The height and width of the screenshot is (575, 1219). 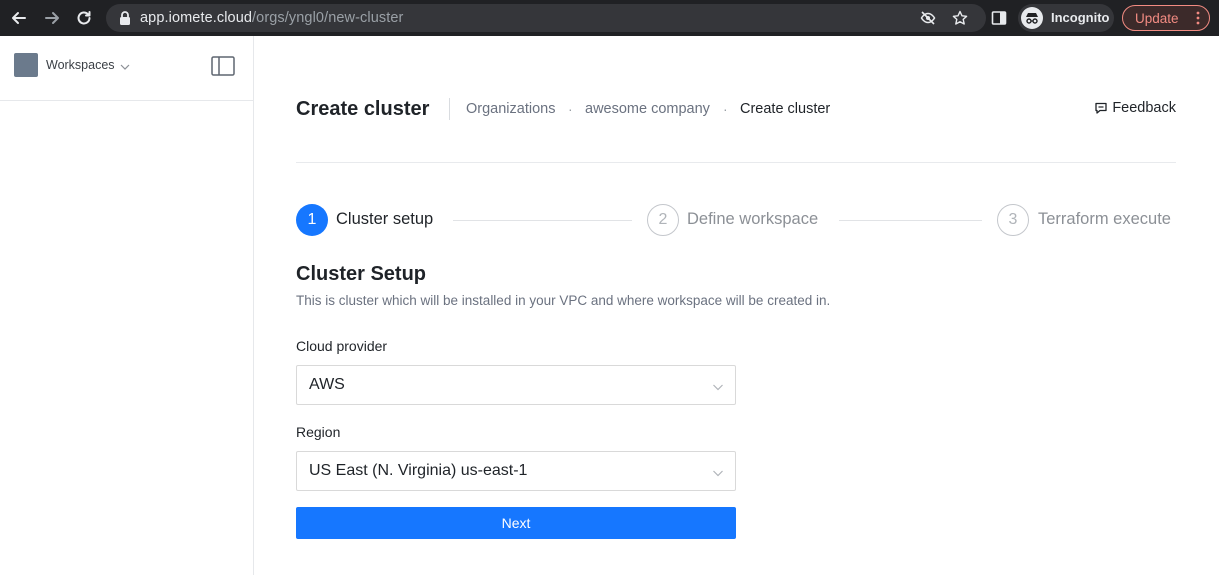 I want to click on url-host: app.iomete.cloud, so click(x=196, y=18).